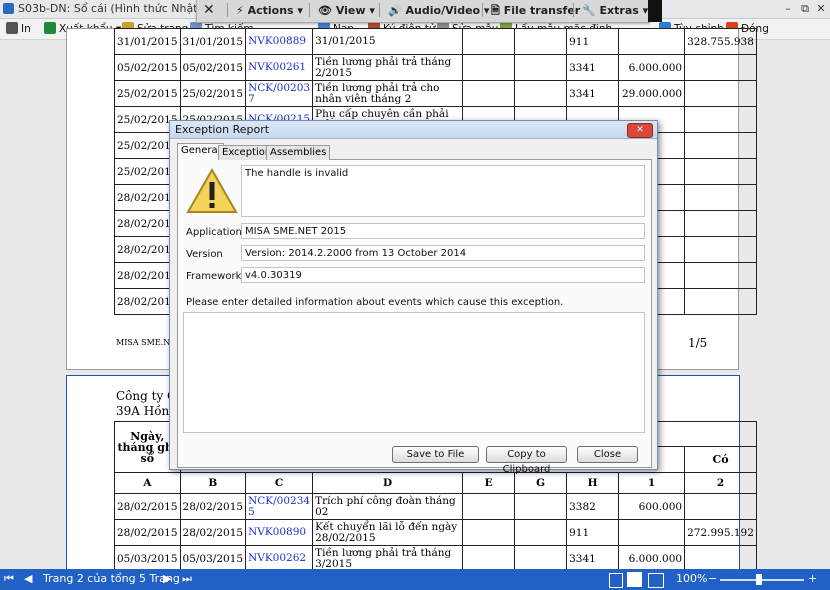 This screenshot has width=830, height=590. What do you see at coordinates (279, 558) in the screenshot?
I see `cell-document-number: NVK00262` at bounding box center [279, 558].